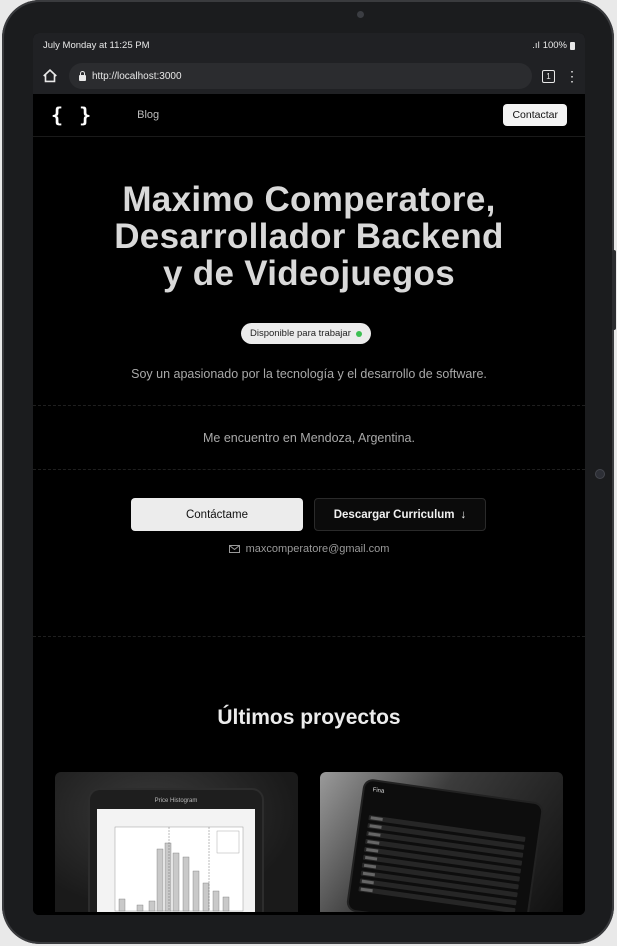 Image resolution: width=617 pixels, height=946 pixels. I want to click on nav-contact-button: Contactar, so click(535, 115).